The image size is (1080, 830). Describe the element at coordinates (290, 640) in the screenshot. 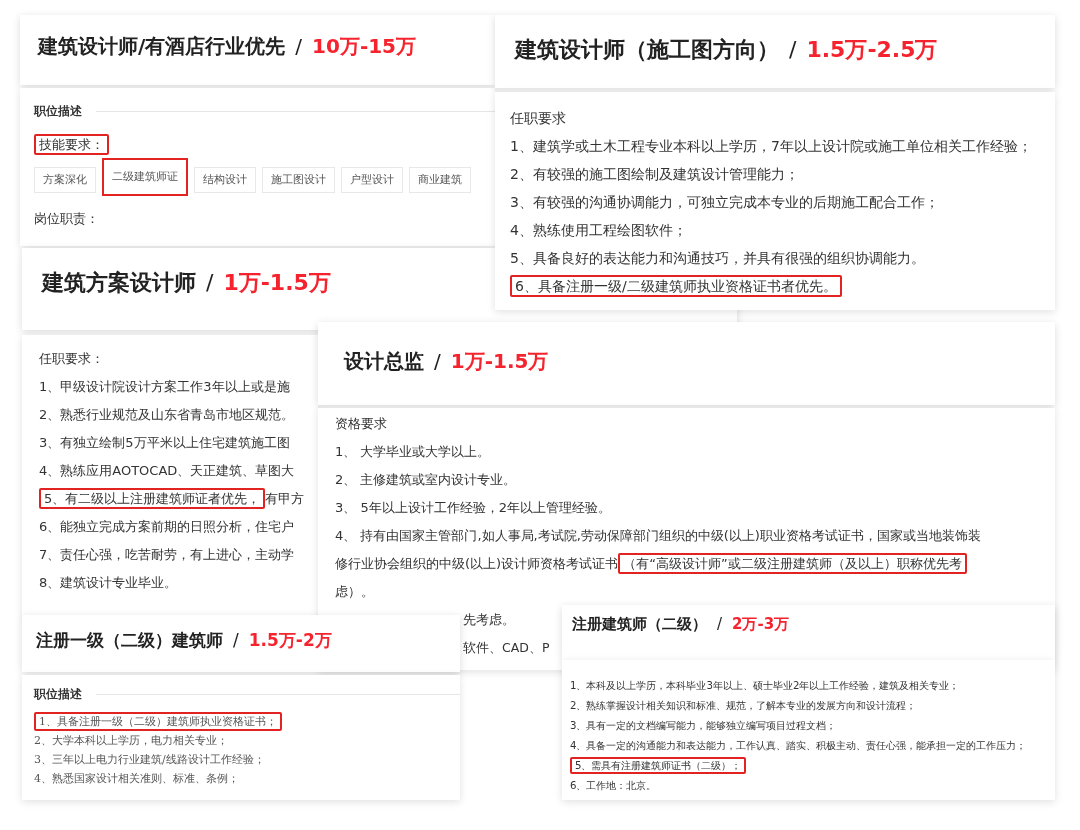

I see `salary: 1.5万-2万` at that location.